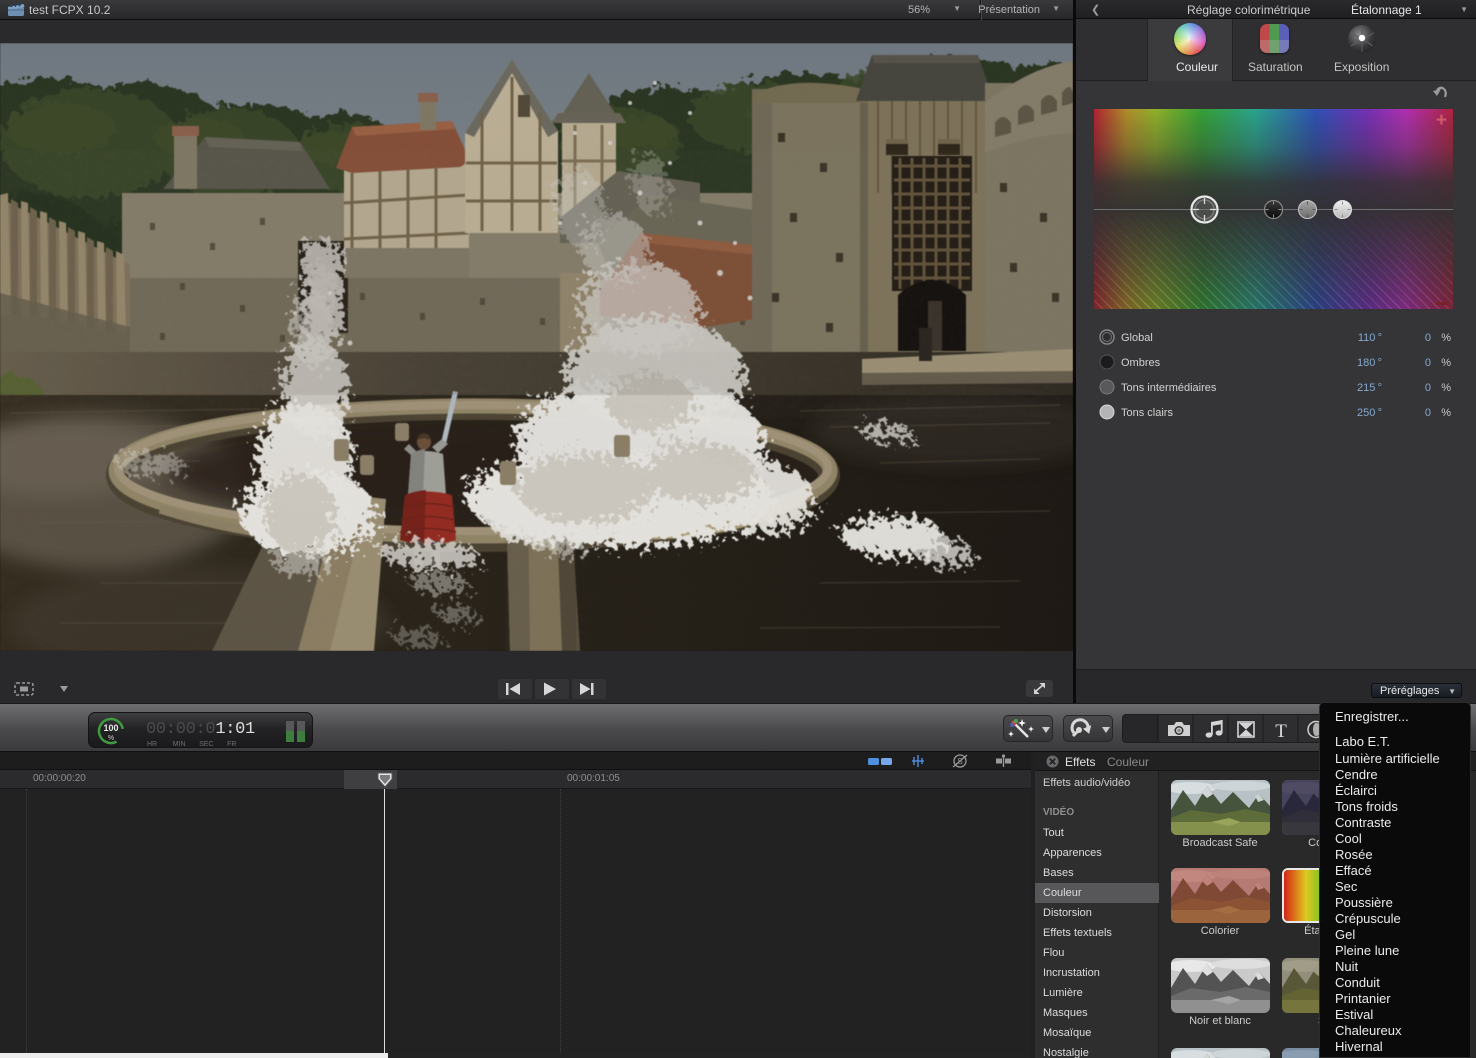  Describe the element at coordinates (1281, 731) in the screenshot. I see `svg-text: T` at that location.